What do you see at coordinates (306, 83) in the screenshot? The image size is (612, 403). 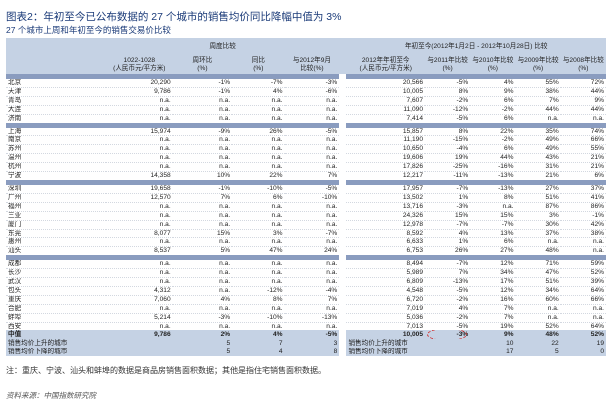 I see `table-row: 北京 20,290 -1% -7% -3% 20,566 -5% 4% 55% 72%` at bounding box center [306, 83].